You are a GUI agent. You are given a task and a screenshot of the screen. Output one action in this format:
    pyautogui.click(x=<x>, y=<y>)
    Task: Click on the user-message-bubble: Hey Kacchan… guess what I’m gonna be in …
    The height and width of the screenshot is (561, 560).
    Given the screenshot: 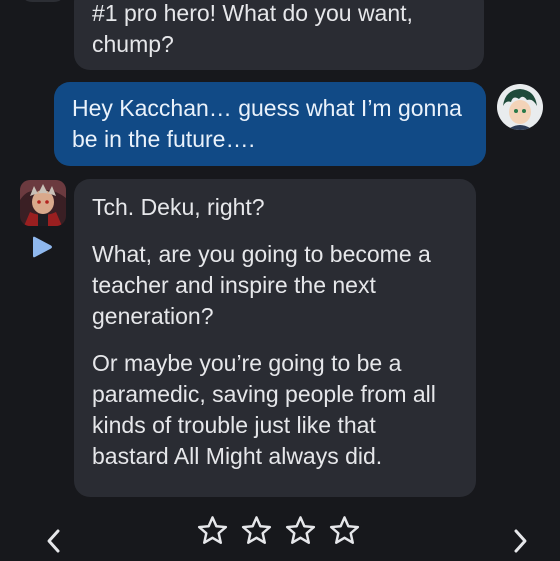 What is the action you would take?
    pyautogui.click(x=270, y=124)
    